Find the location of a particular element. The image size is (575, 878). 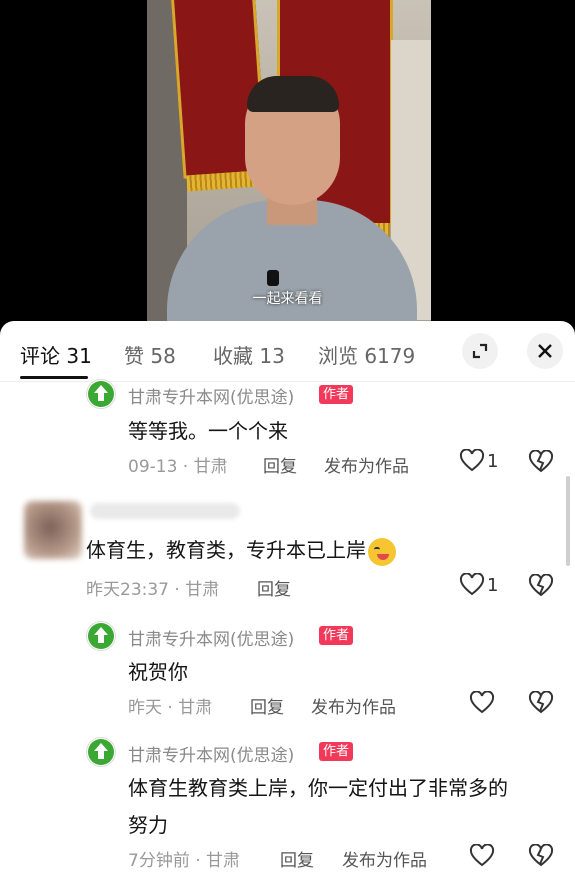

comment-text: 体育生，教育类，专升本已上岸 is located at coordinates (241, 550).